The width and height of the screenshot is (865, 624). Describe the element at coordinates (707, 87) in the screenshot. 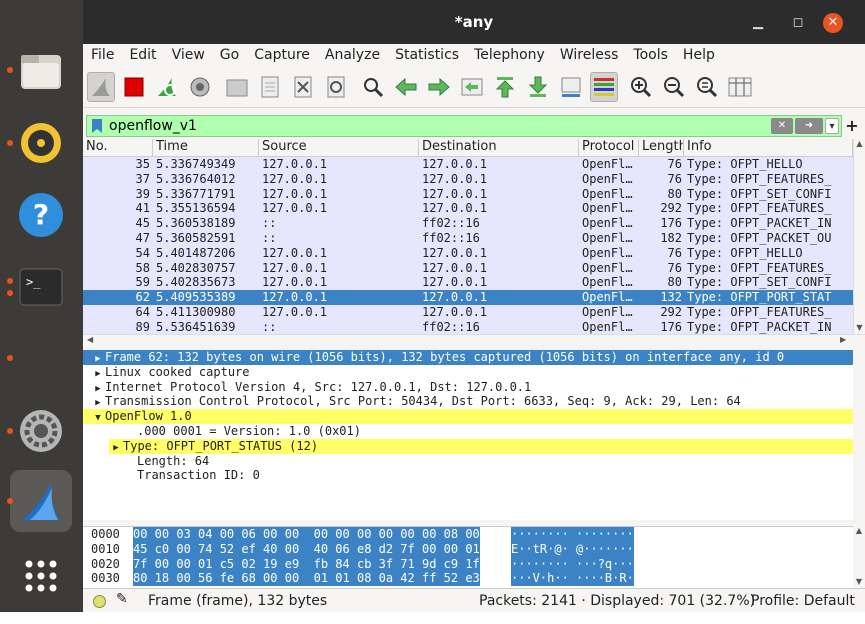

I see `zoom-normal-icon` at that location.